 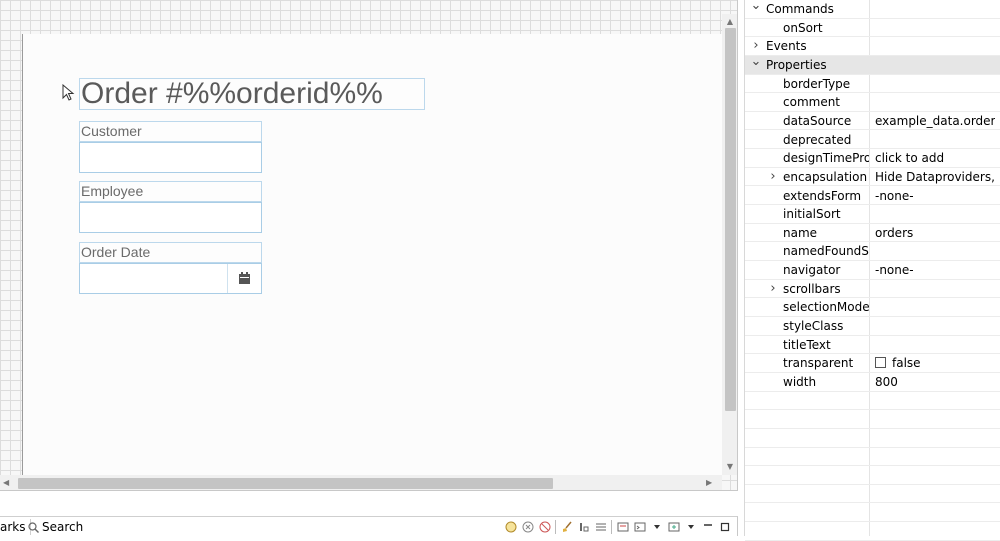 I want to click on property-name: dataSource, so click(x=817, y=120).